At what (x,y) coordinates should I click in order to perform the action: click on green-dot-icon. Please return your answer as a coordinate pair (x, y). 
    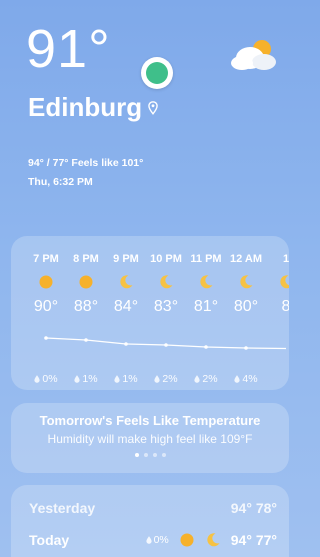
    Looking at the image, I should click on (157, 73).